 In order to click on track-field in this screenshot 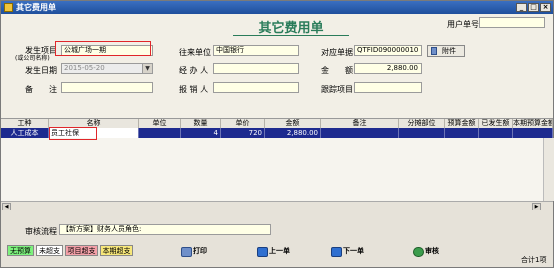, I will do `click(388, 87)`.